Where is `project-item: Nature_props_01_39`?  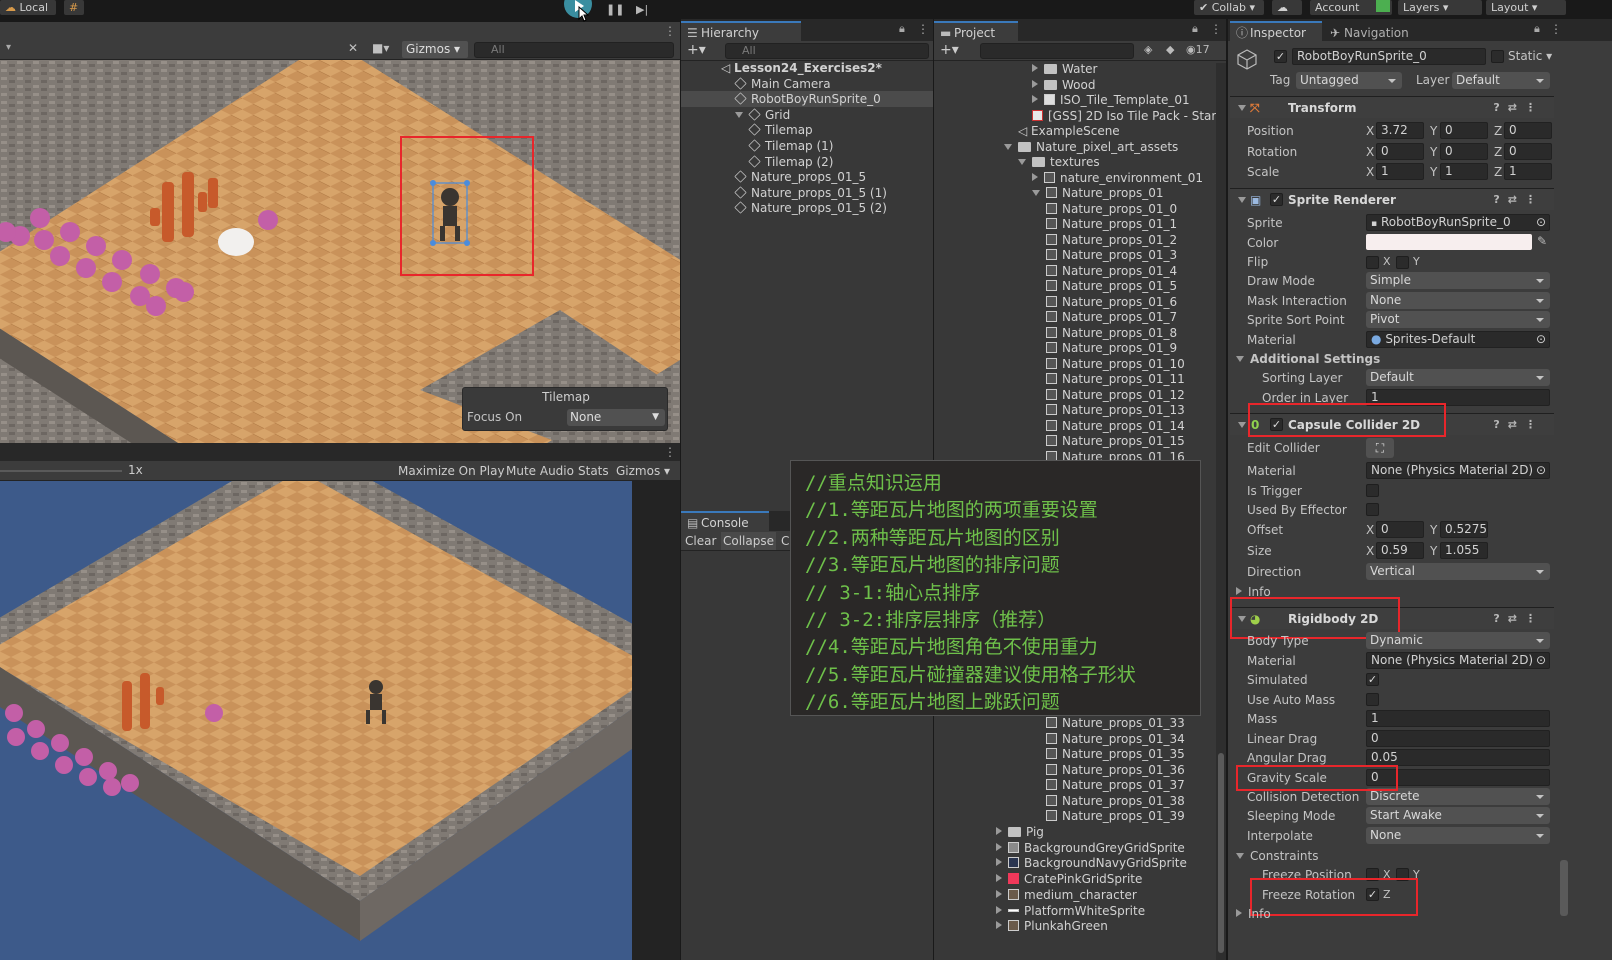 project-item: Nature_props_01_39 is located at coordinates (1115, 816).